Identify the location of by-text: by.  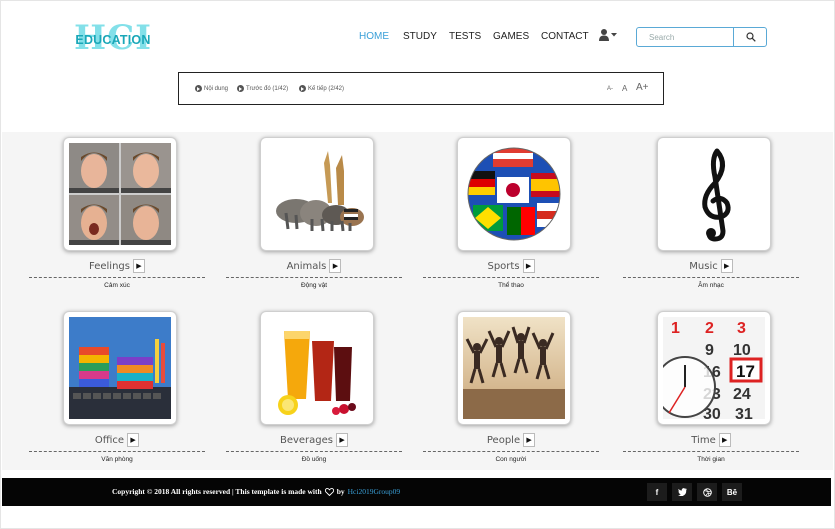
(340, 491).